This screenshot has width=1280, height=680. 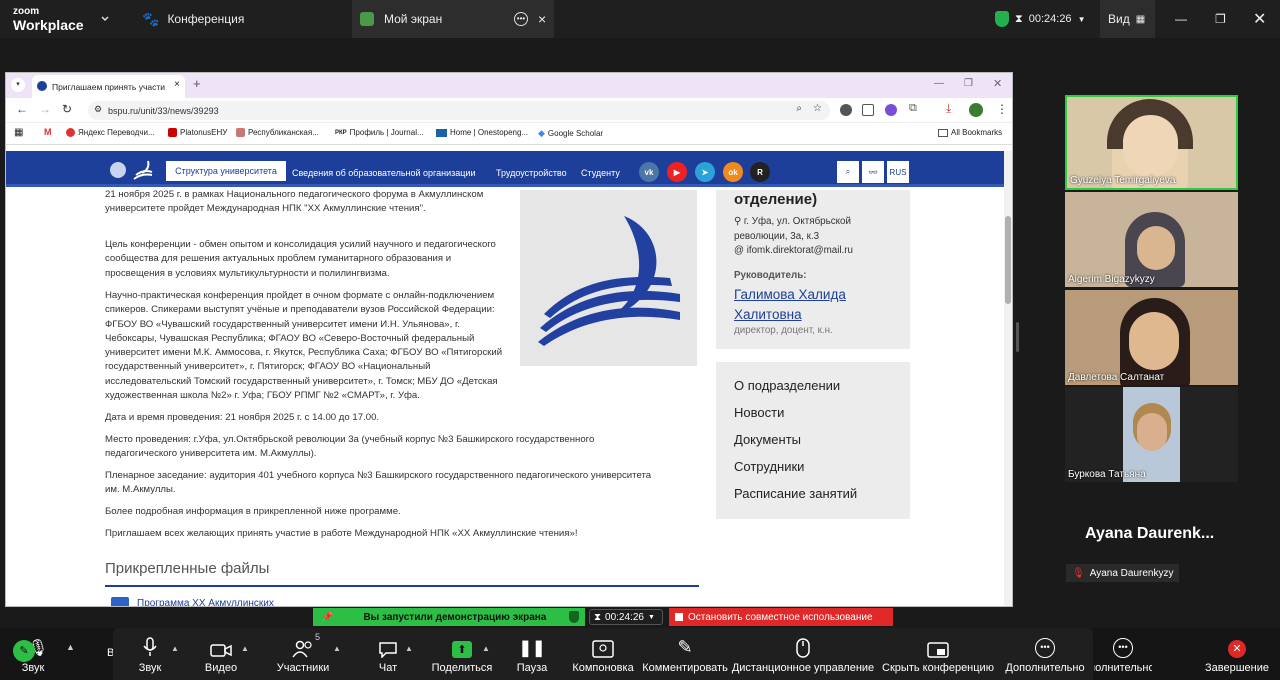 I want to click on university-logo-icon, so click(x=132, y=170).